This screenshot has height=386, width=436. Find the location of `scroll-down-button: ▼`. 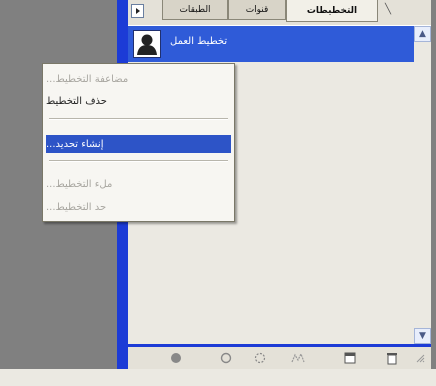

scroll-down-button: ▼ is located at coordinates (422, 336).